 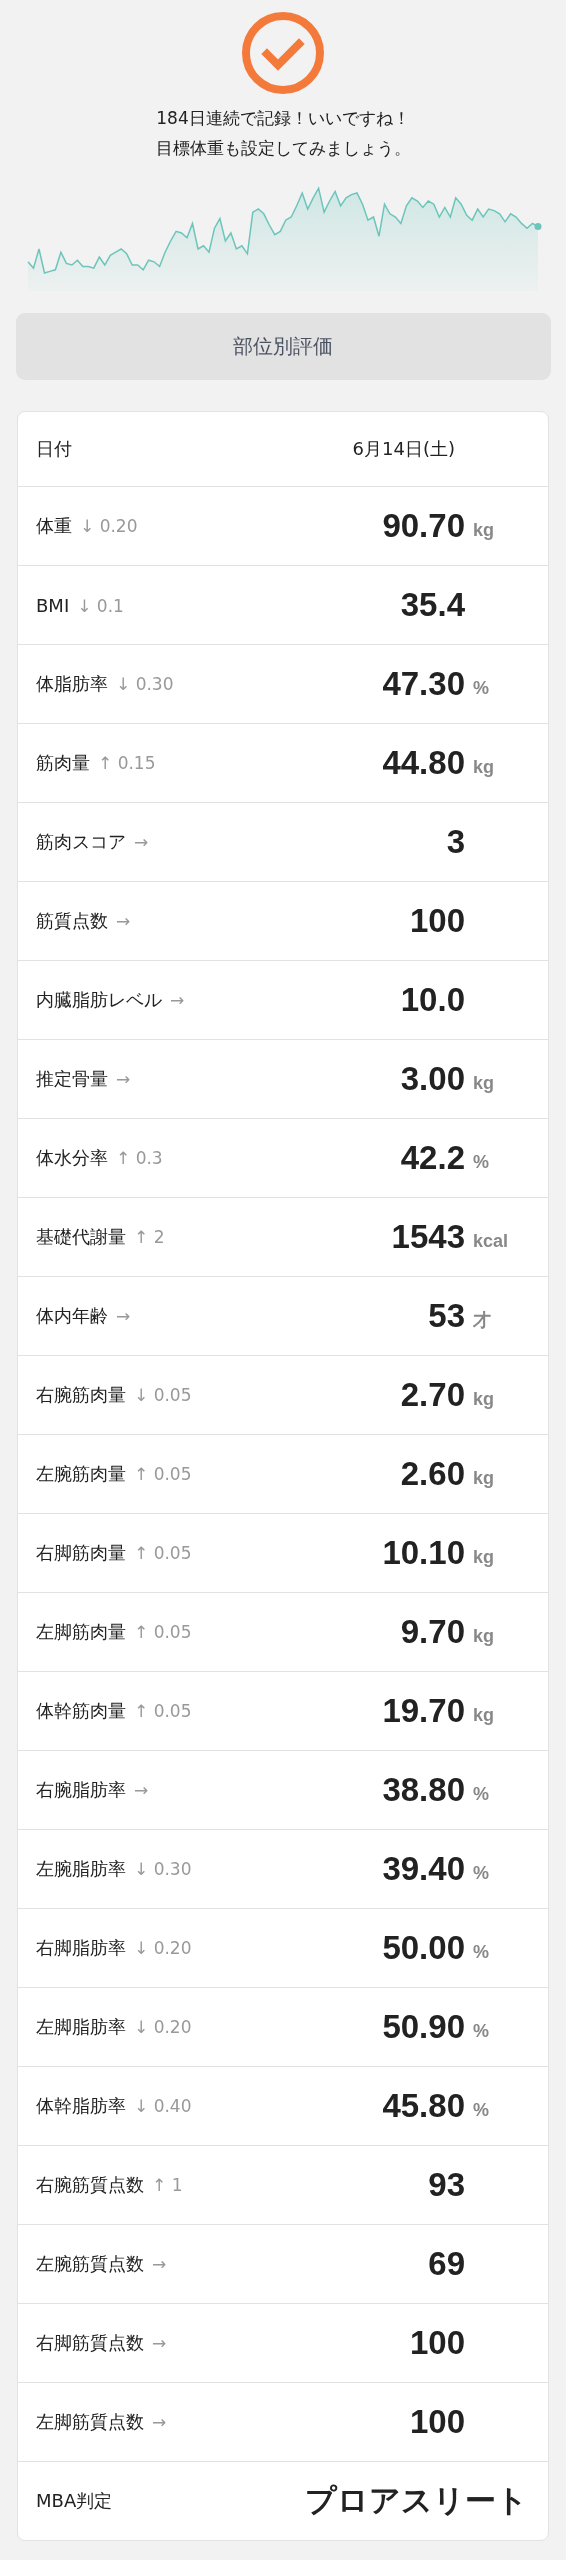 What do you see at coordinates (417, 2500) in the screenshot?
I see `judgement-value: プロアスリート` at bounding box center [417, 2500].